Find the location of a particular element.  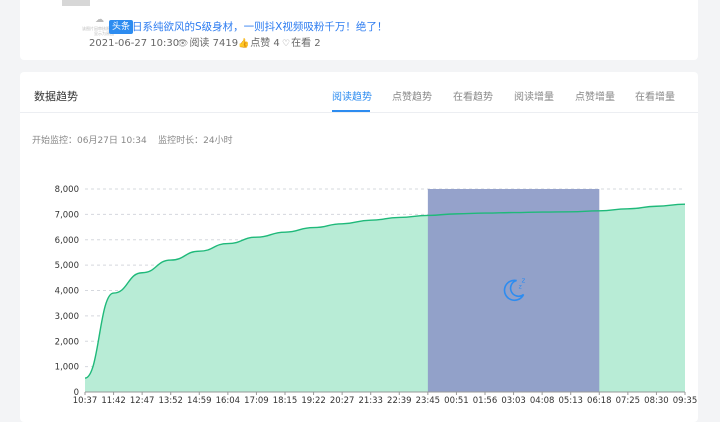

y-tick-label: 3,000 is located at coordinates (67, 317).